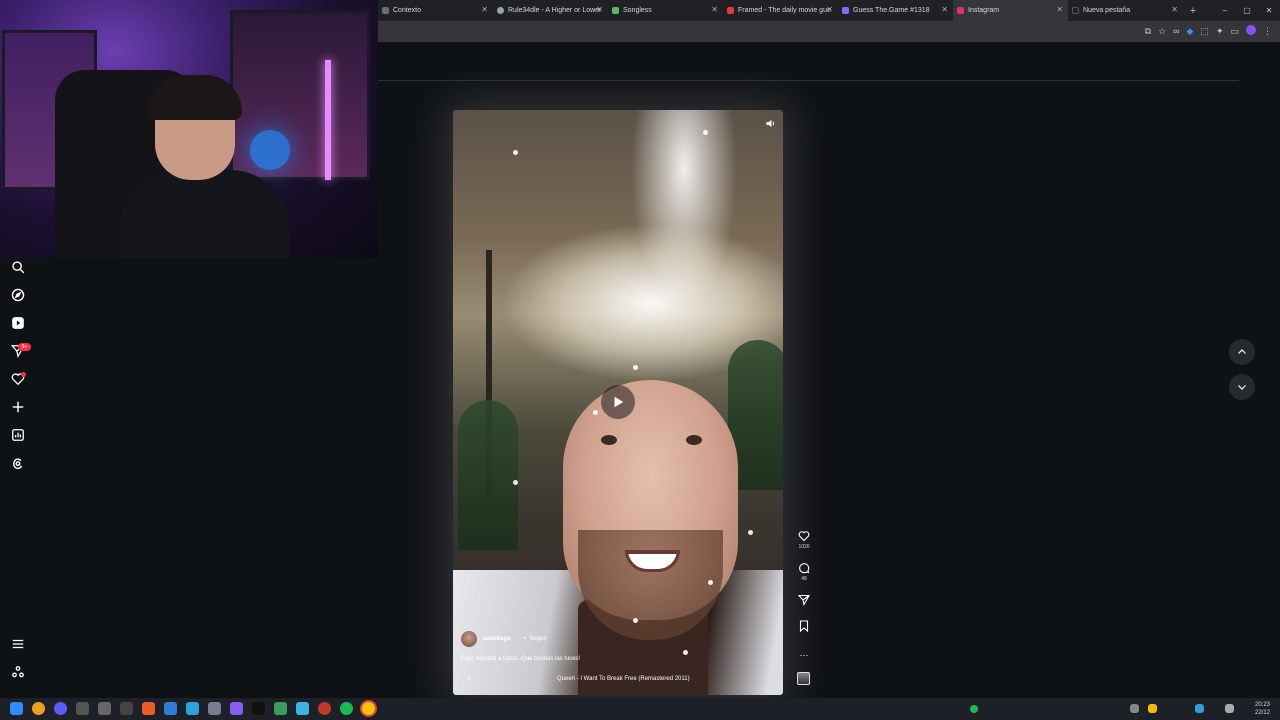 This screenshot has height=720, width=1280. What do you see at coordinates (1225, 10) in the screenshot?
I see `minimize-button: –` at bounding box center [1225, 10].